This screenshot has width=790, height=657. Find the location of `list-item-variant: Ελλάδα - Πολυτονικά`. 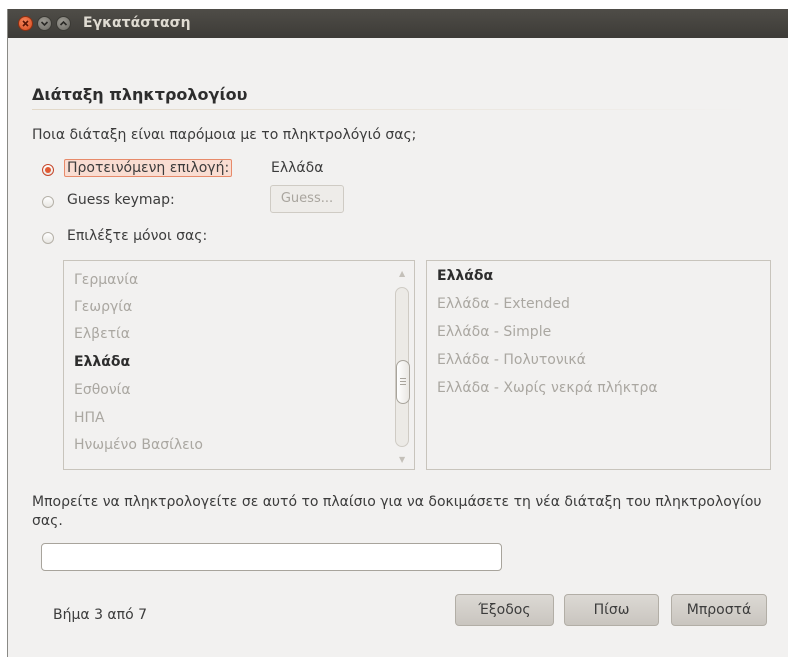

list-item-variant: Ελλάδα - Πολυτονικά is located at coordinates (511, 360).